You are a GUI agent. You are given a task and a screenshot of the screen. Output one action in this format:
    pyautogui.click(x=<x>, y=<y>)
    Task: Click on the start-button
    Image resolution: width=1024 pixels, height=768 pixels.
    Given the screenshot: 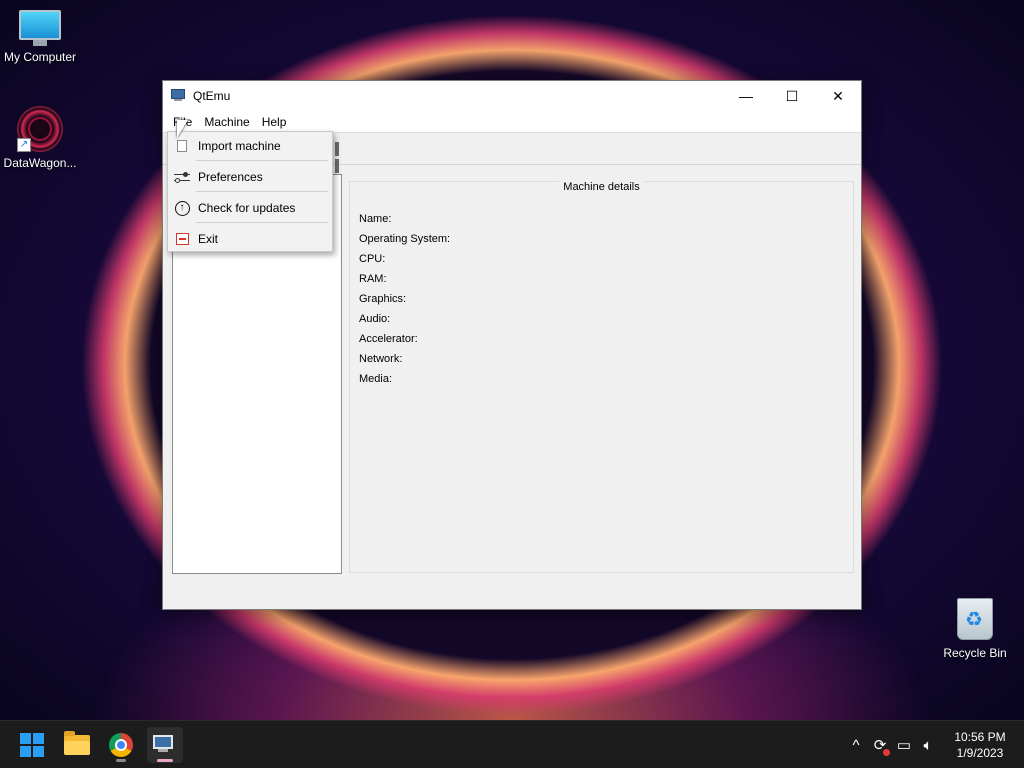 What is the action you would take?
    pyautogui.click(x=32, y=745)
    